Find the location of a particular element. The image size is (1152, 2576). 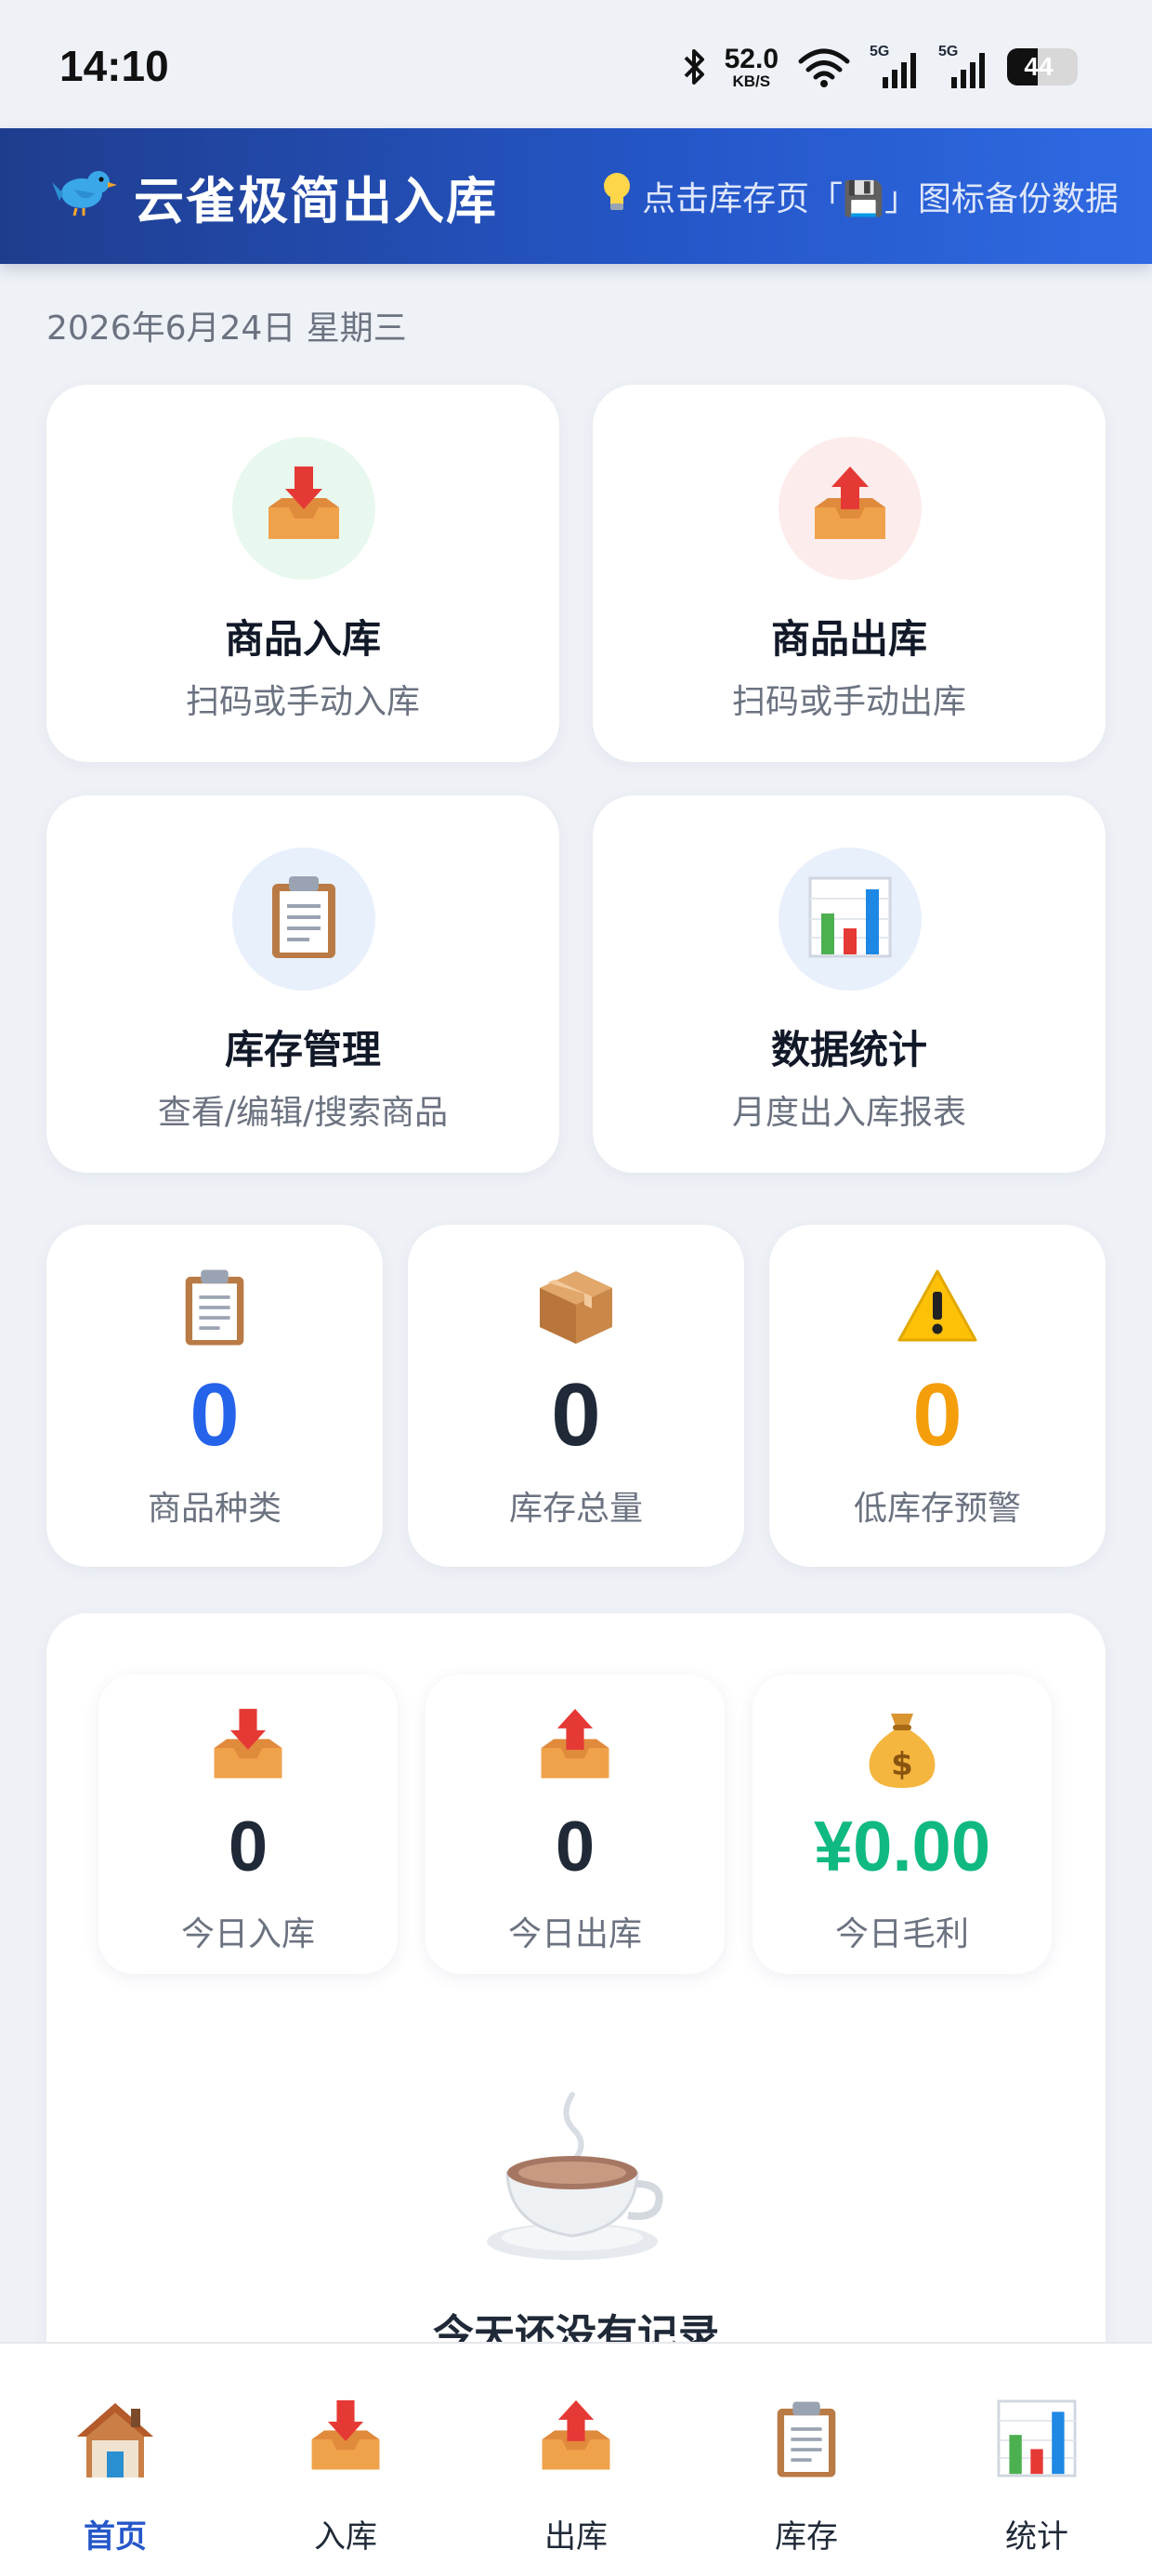

inventory-icon-circle is located at coordinates (303, 919).